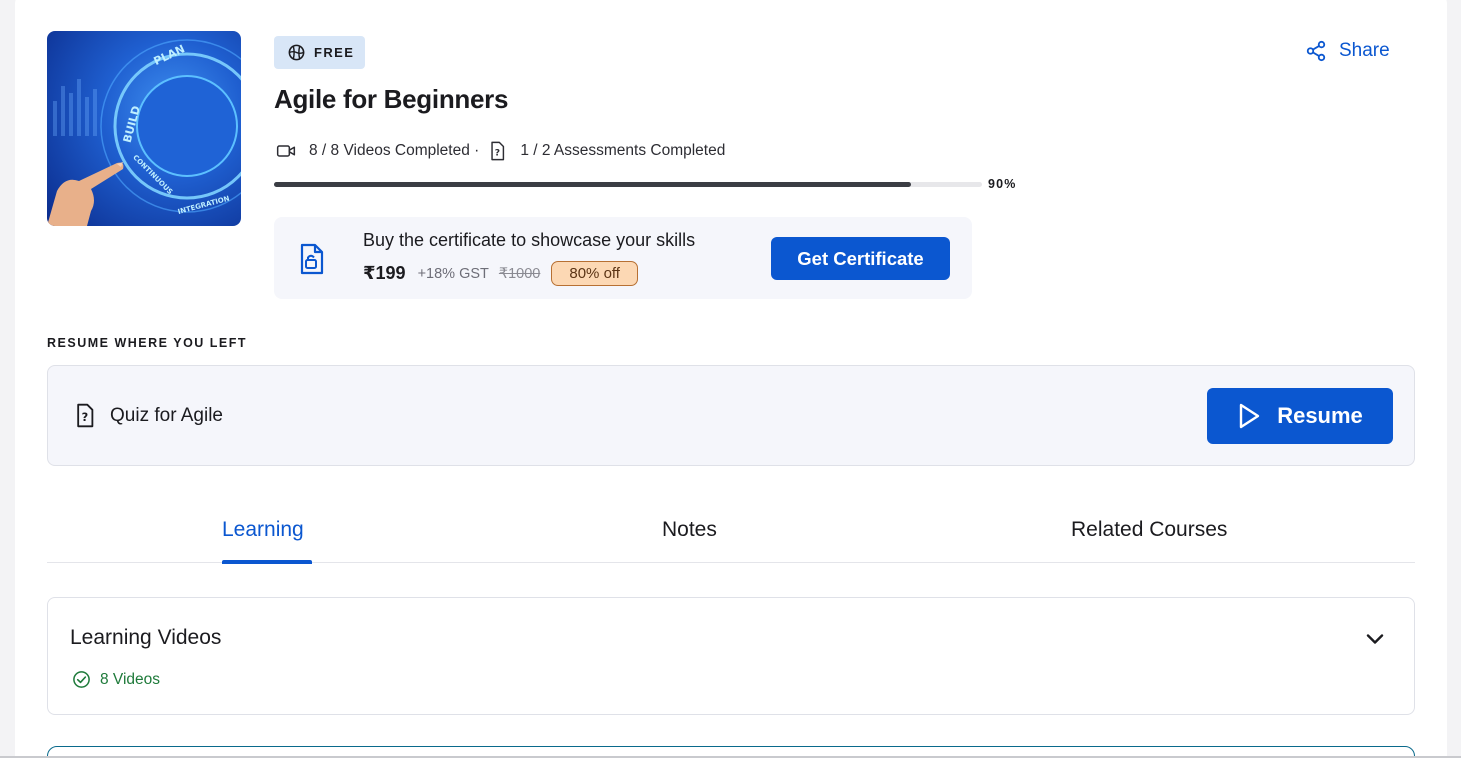 This screenshot has height=758, width=1461. I want to click on get-certificate-button: Get Certificate, so click(860, 258).